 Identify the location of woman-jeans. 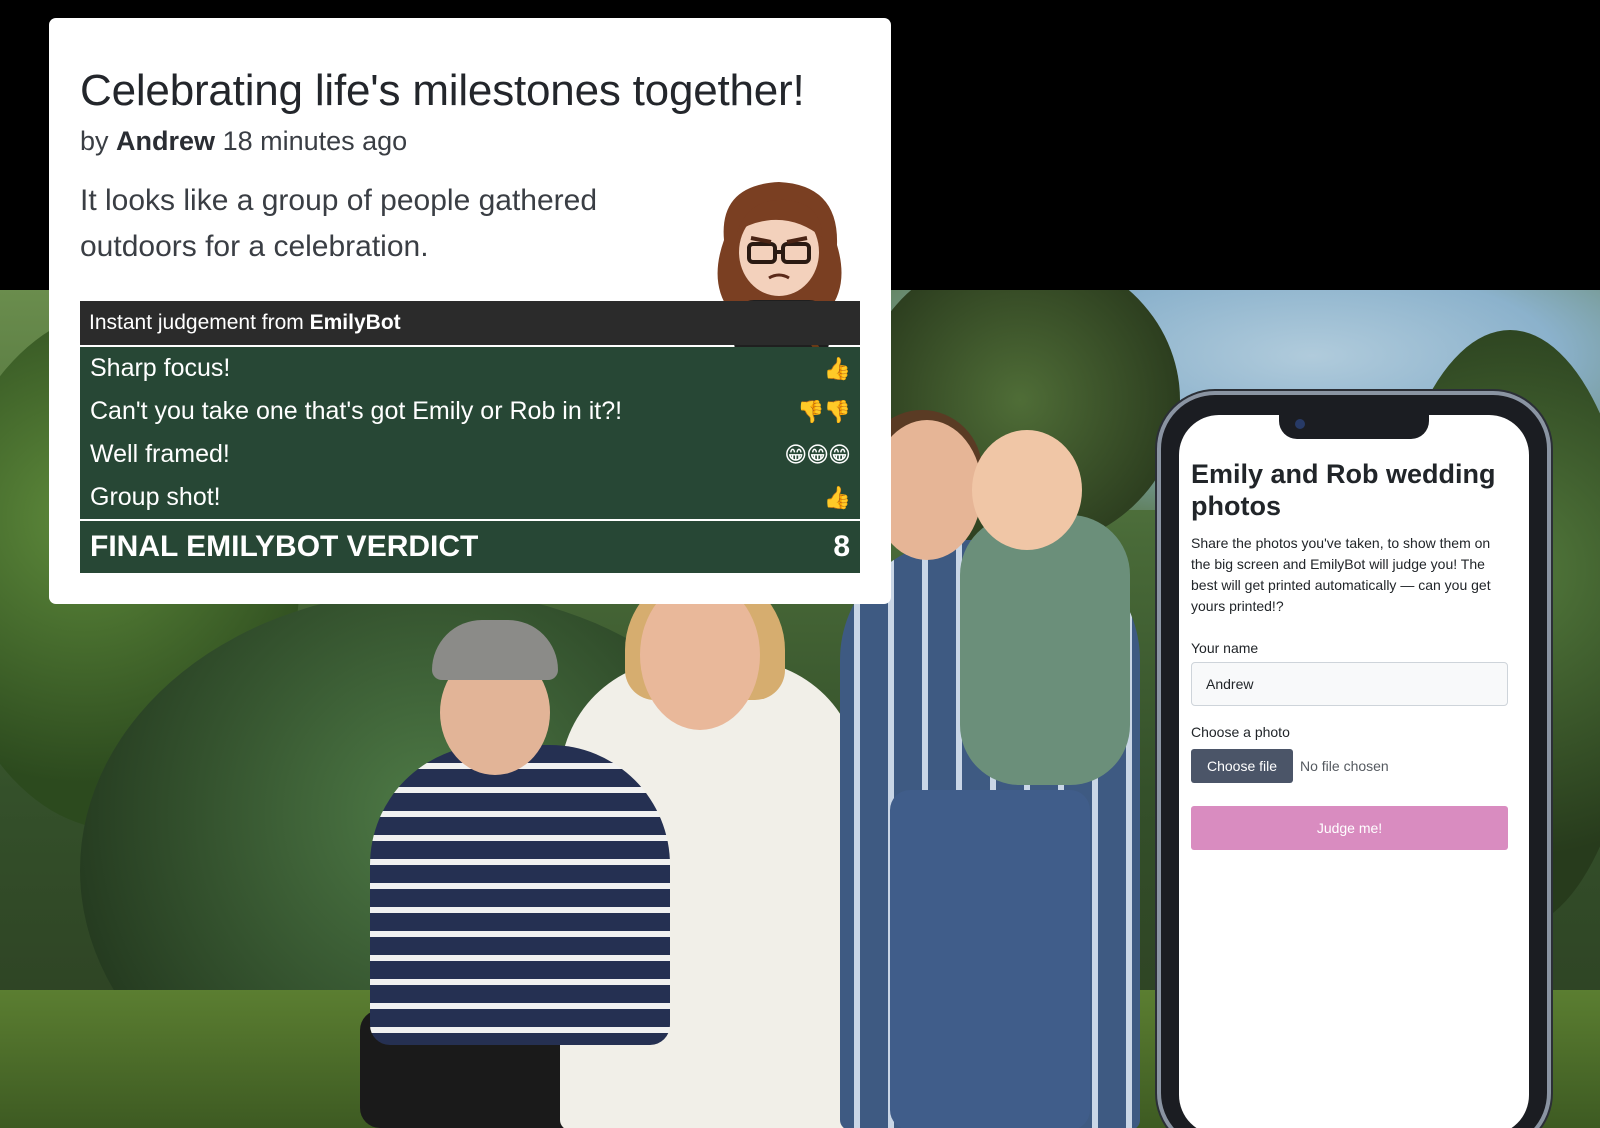
(990, 959).